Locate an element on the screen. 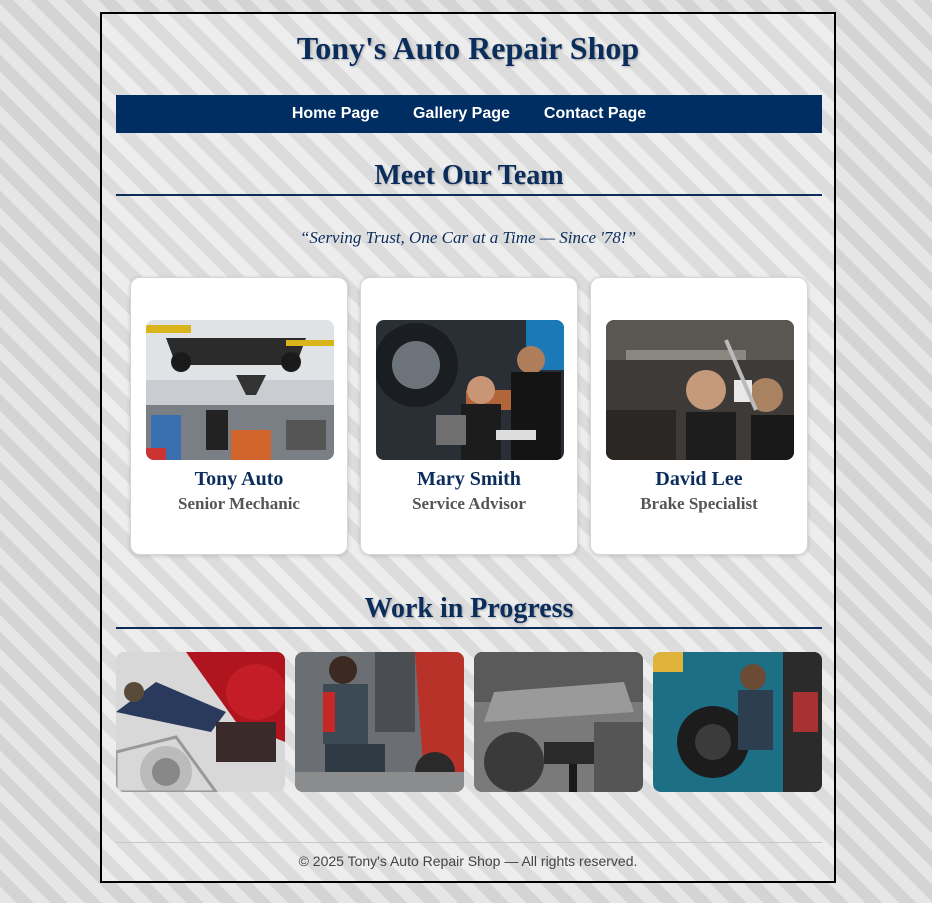 The height and width of the screenshot is (903, 932). member-role: Brake Specialist is located at coordinates (699, 503).